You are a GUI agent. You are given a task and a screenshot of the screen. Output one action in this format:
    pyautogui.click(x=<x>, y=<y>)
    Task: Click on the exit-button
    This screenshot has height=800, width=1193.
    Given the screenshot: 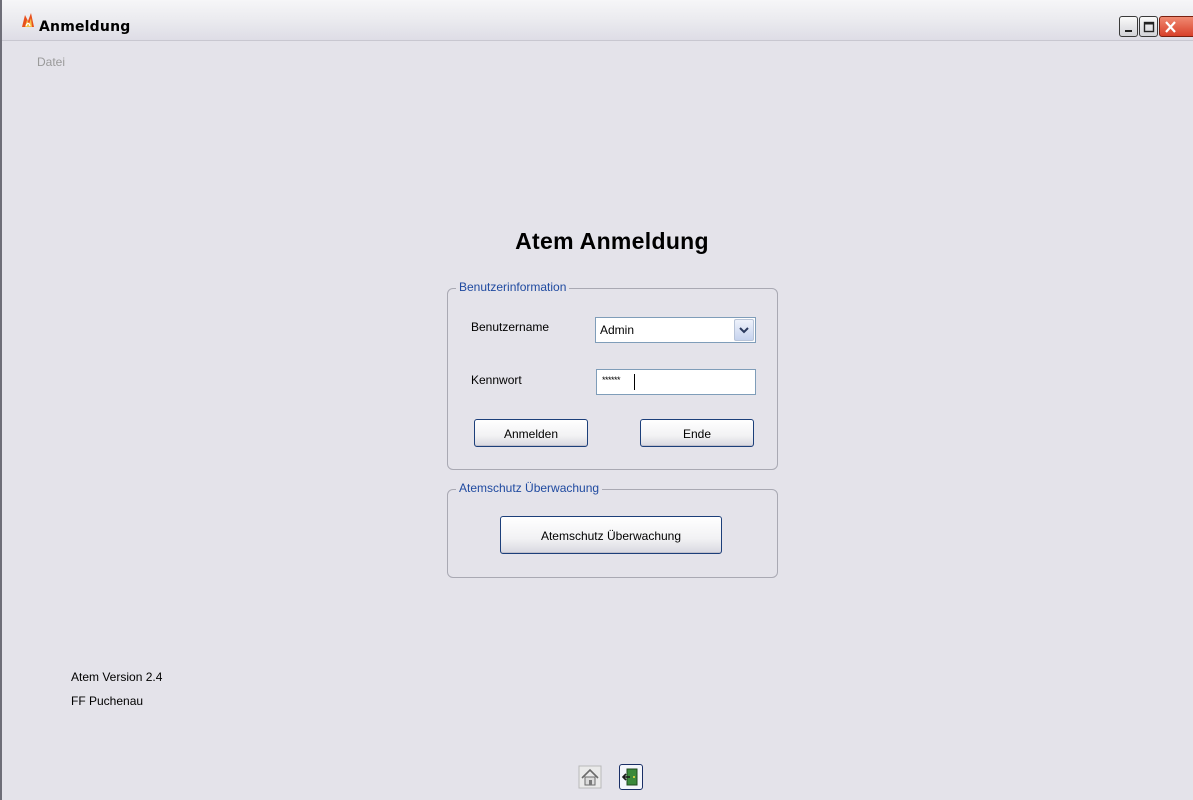 What is the action you would take?
    pyautogui.click(x=631, y=777)
    